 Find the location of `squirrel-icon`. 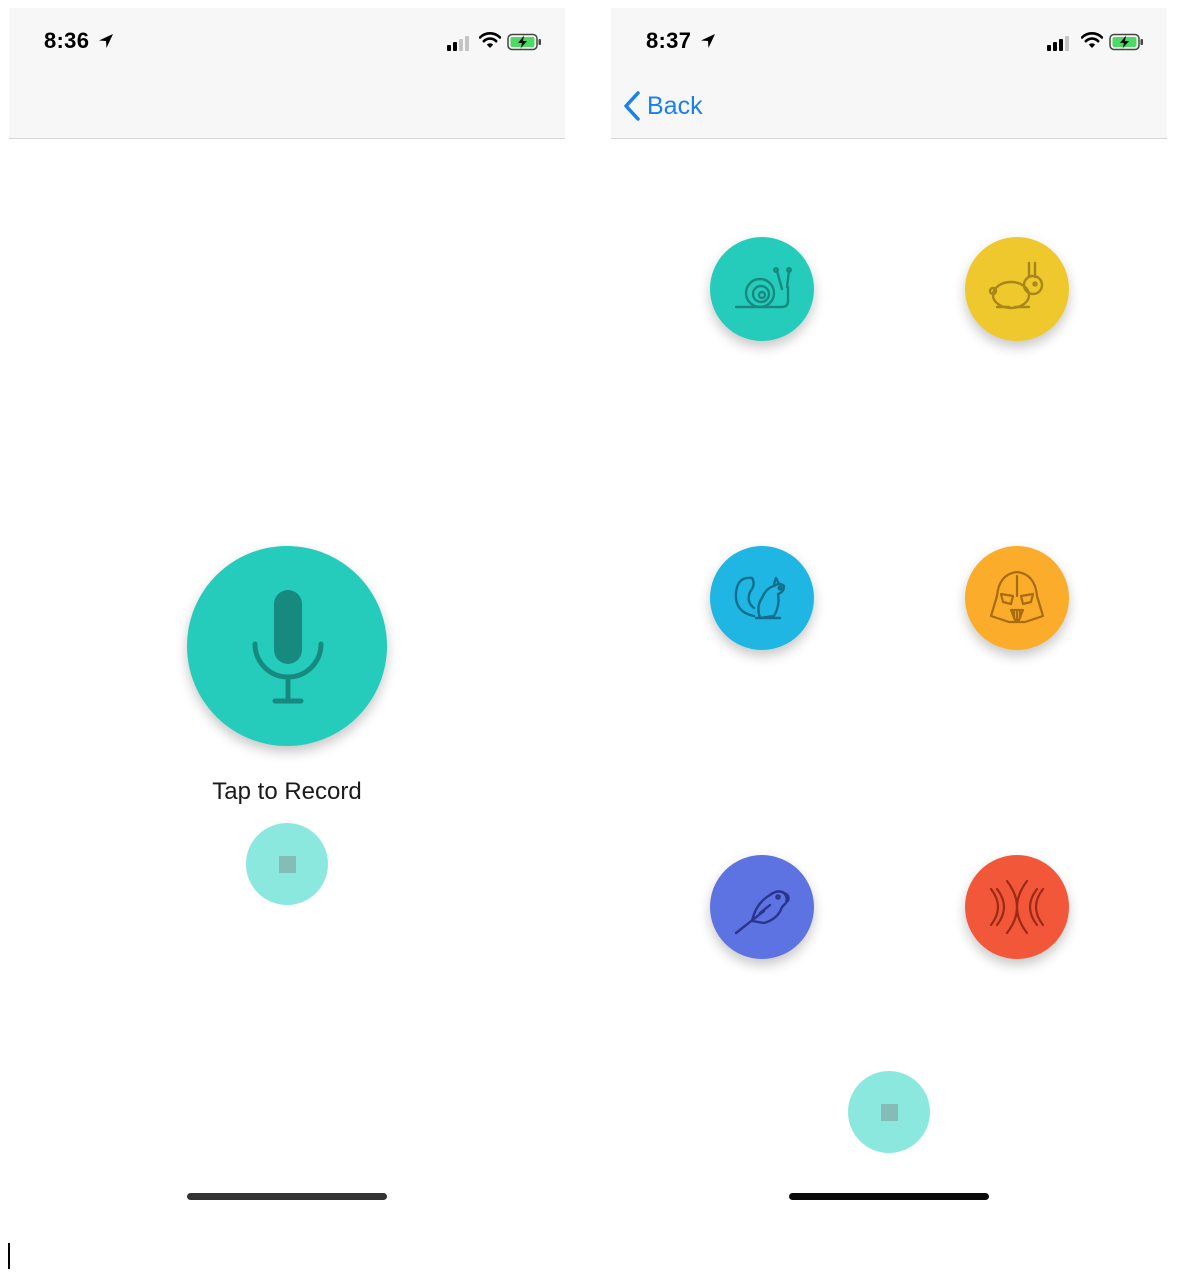

squirrel-icon is located at coordinates (760, 598).